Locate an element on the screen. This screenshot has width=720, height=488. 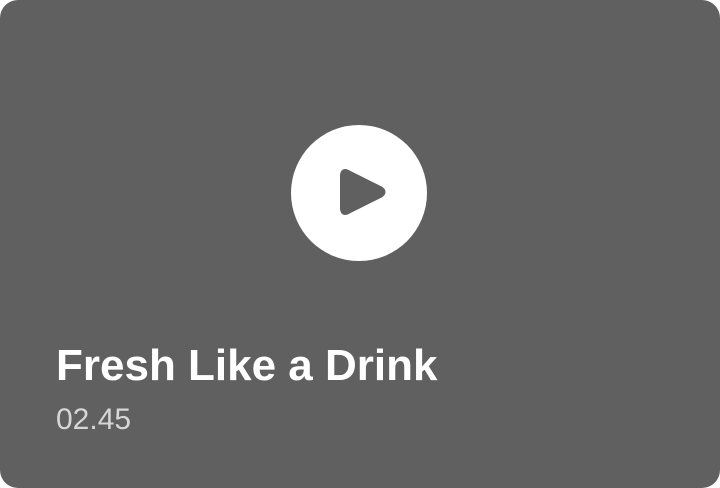
play-button is located at coordinates (359, 193).